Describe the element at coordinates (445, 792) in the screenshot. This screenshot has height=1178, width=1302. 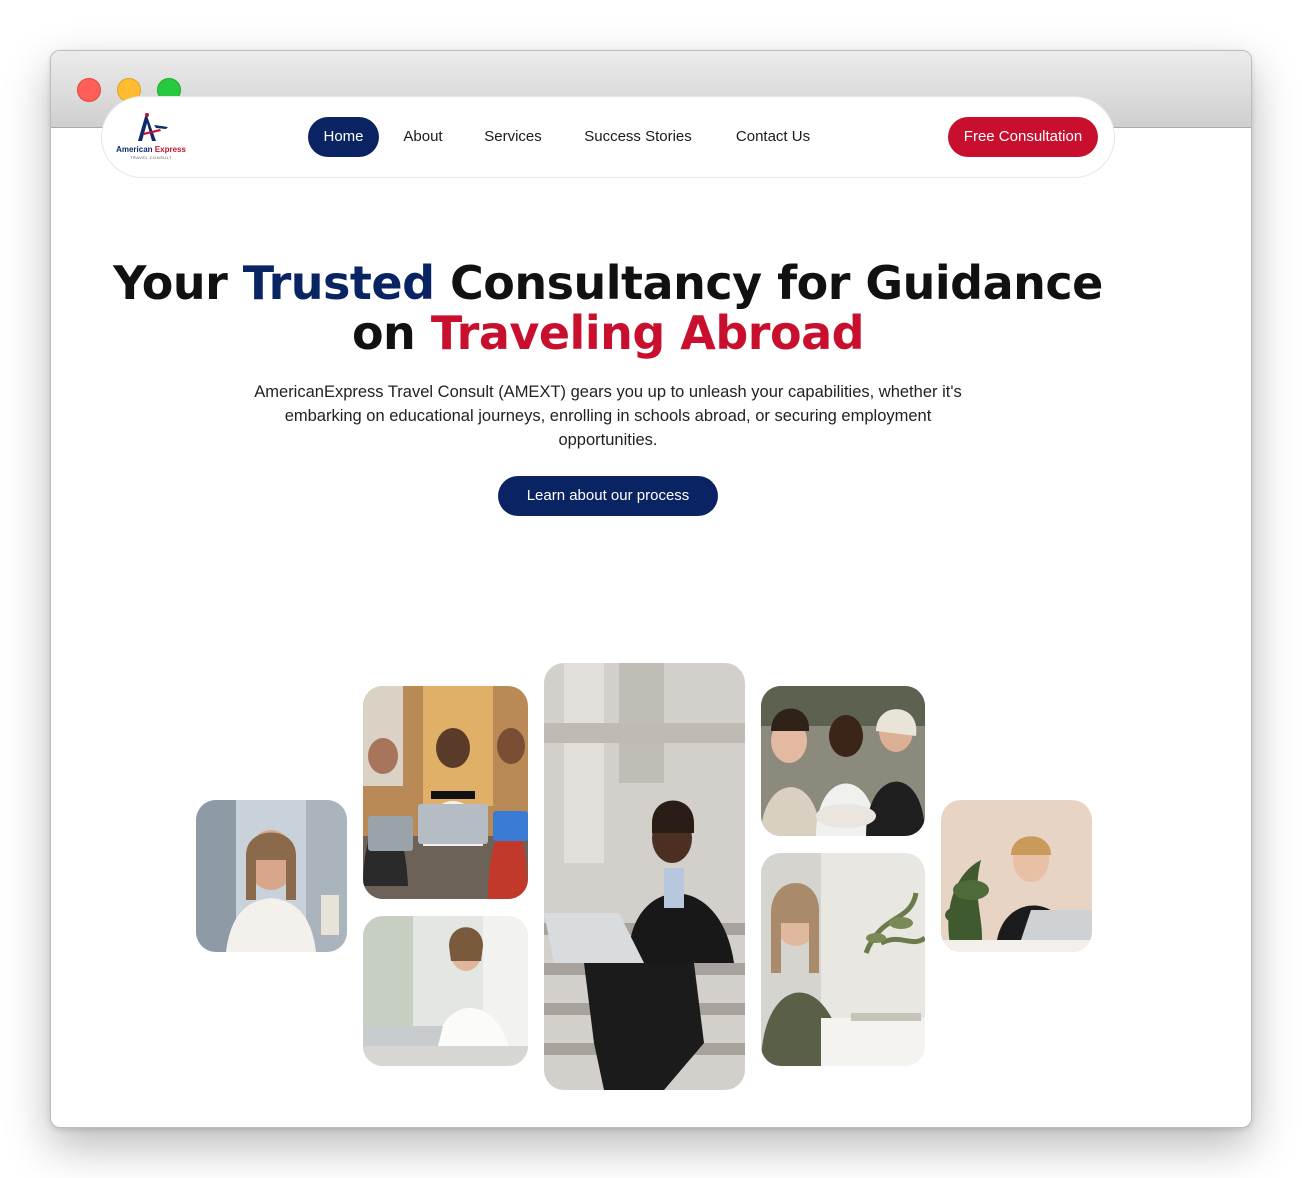
I see `students-with-laptops-photo` at that location.